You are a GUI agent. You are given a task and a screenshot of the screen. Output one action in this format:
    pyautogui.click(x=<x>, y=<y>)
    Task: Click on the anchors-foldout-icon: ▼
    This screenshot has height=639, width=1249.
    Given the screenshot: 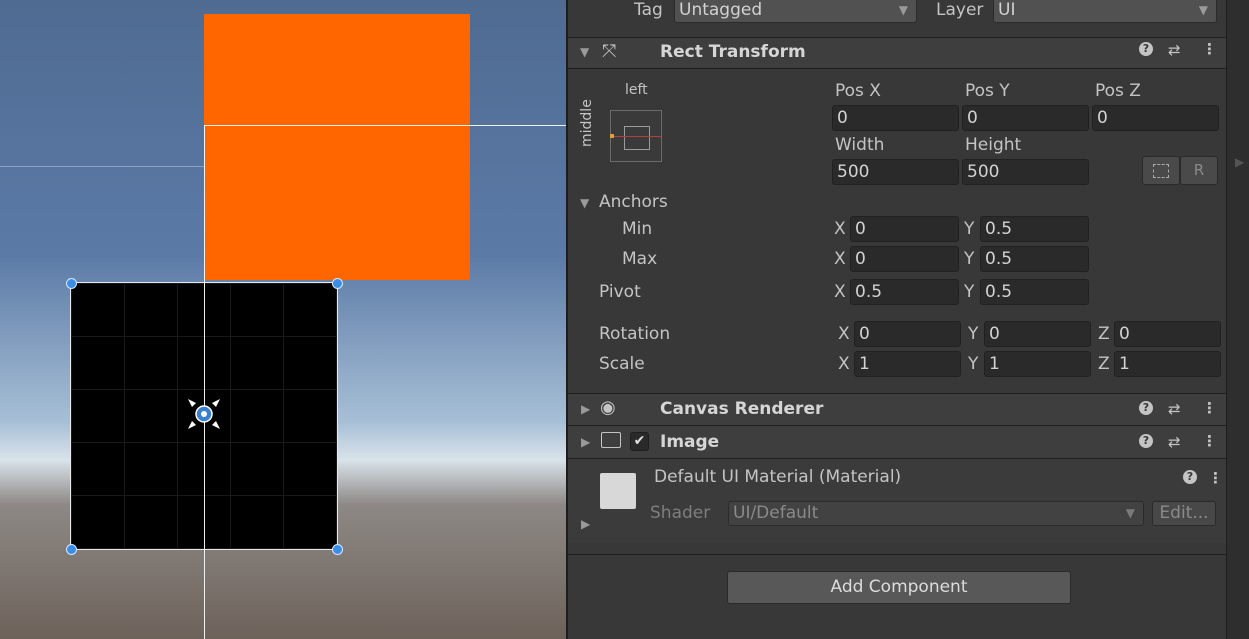 What is the action you would take?
    pyautogui.click(x=584, y=203)
    